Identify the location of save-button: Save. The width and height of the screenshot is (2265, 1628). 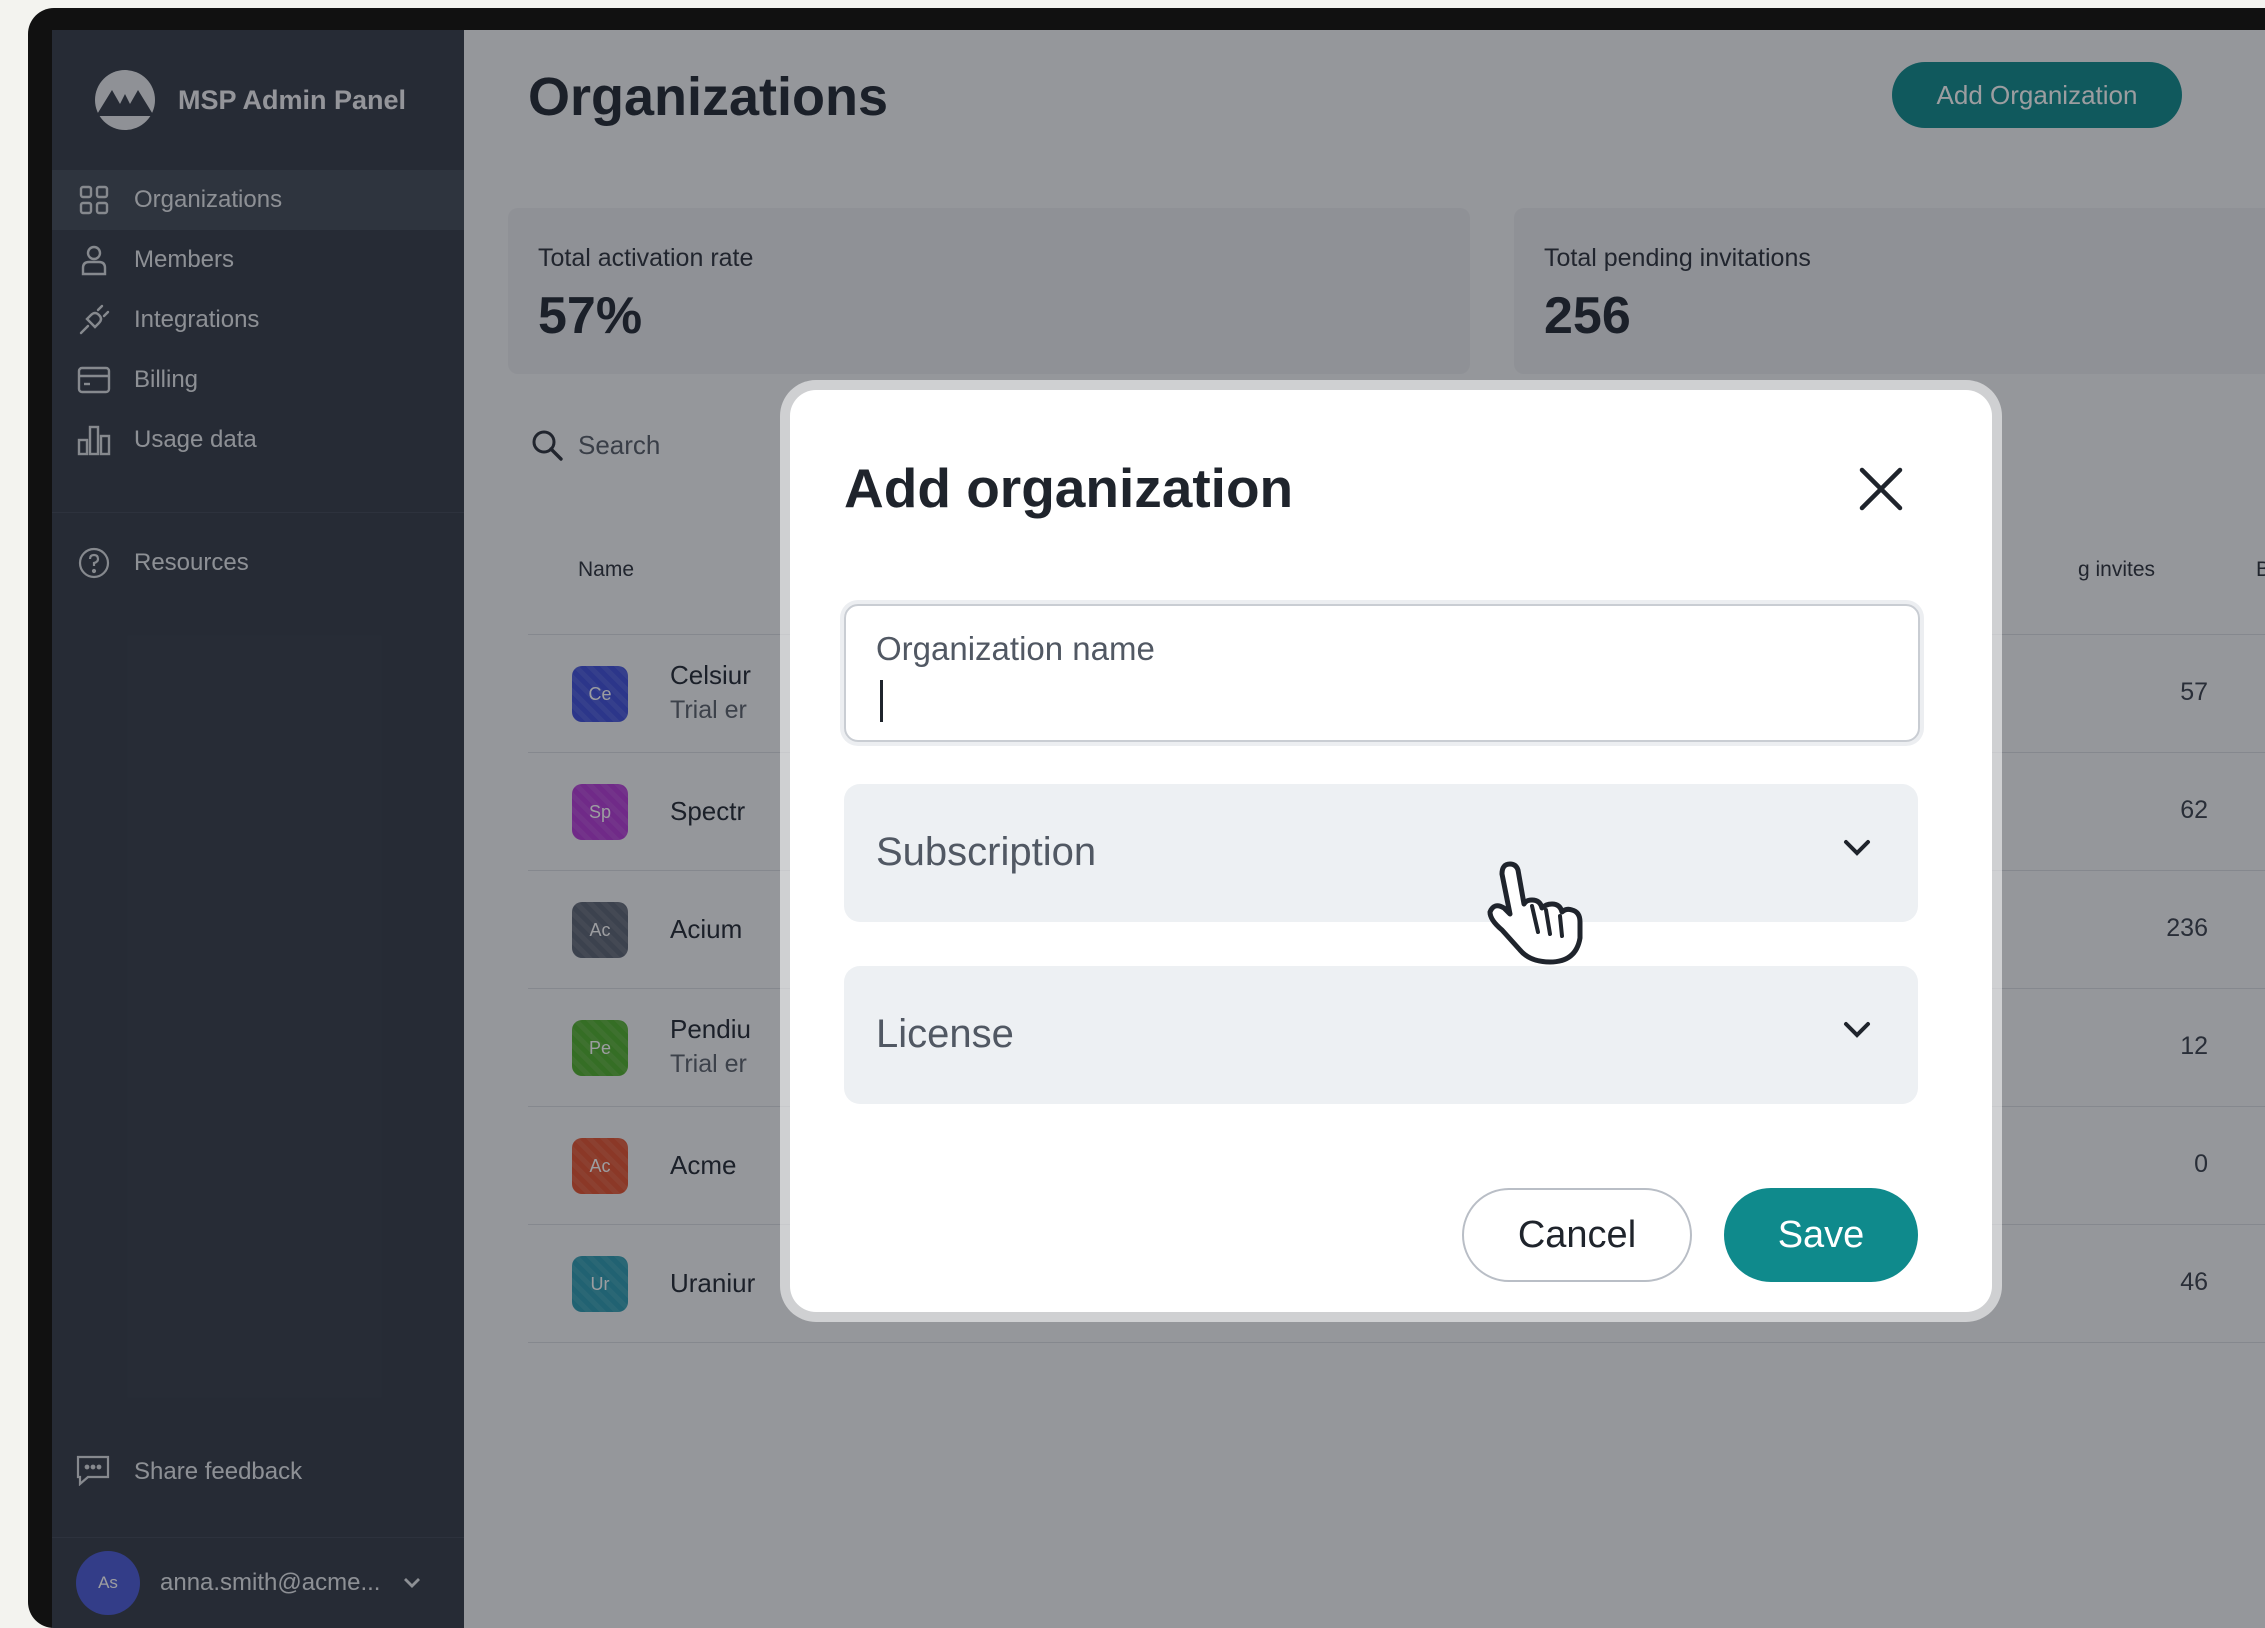
(1821, 1235).